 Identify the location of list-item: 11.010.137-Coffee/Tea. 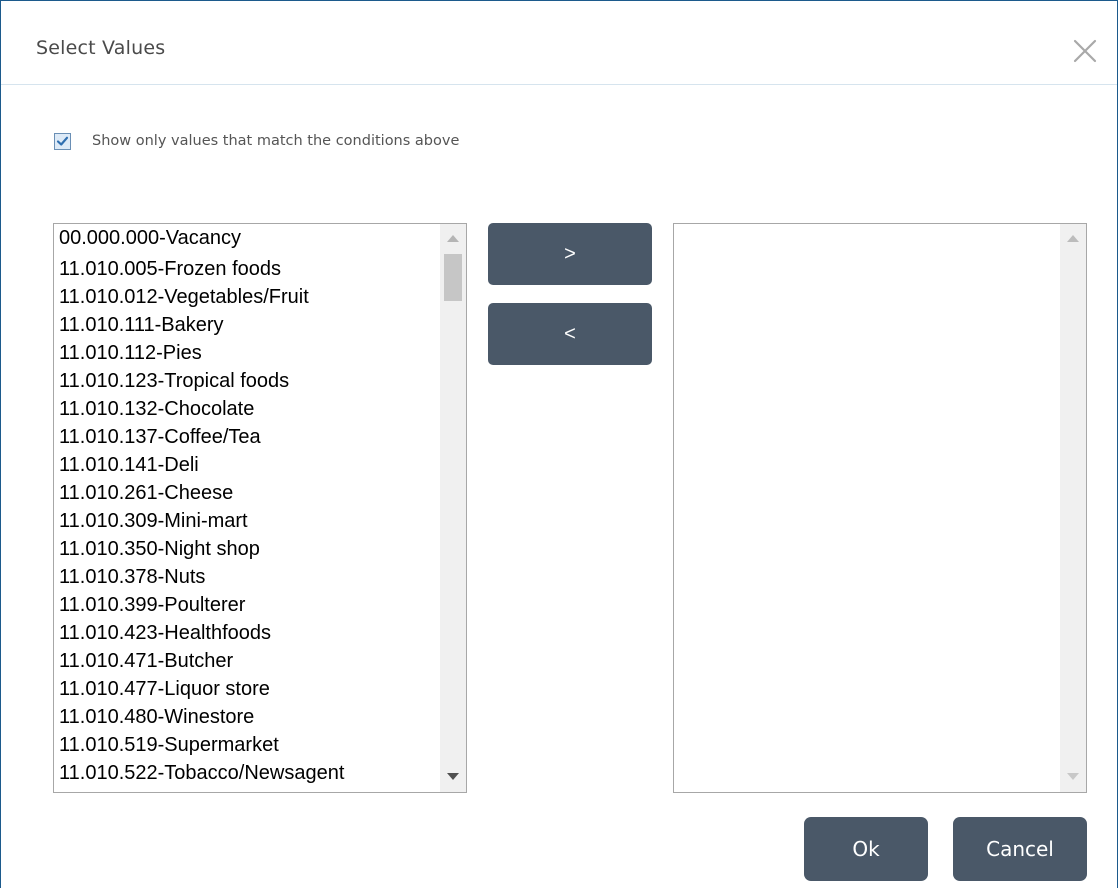
(201, 437).